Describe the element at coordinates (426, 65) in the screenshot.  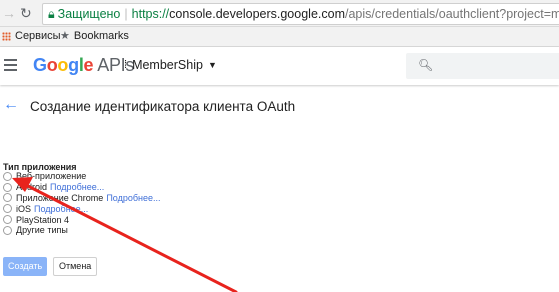
I see `search-icon: 🔍︎` at that location.